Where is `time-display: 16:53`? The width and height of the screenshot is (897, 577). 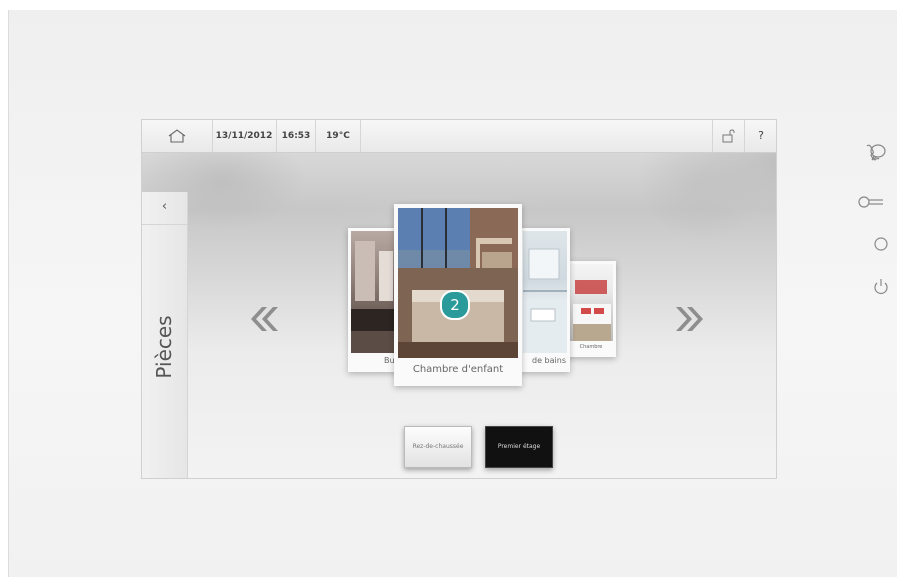
time-display: 16:53 is located at coordinates (296, 136).